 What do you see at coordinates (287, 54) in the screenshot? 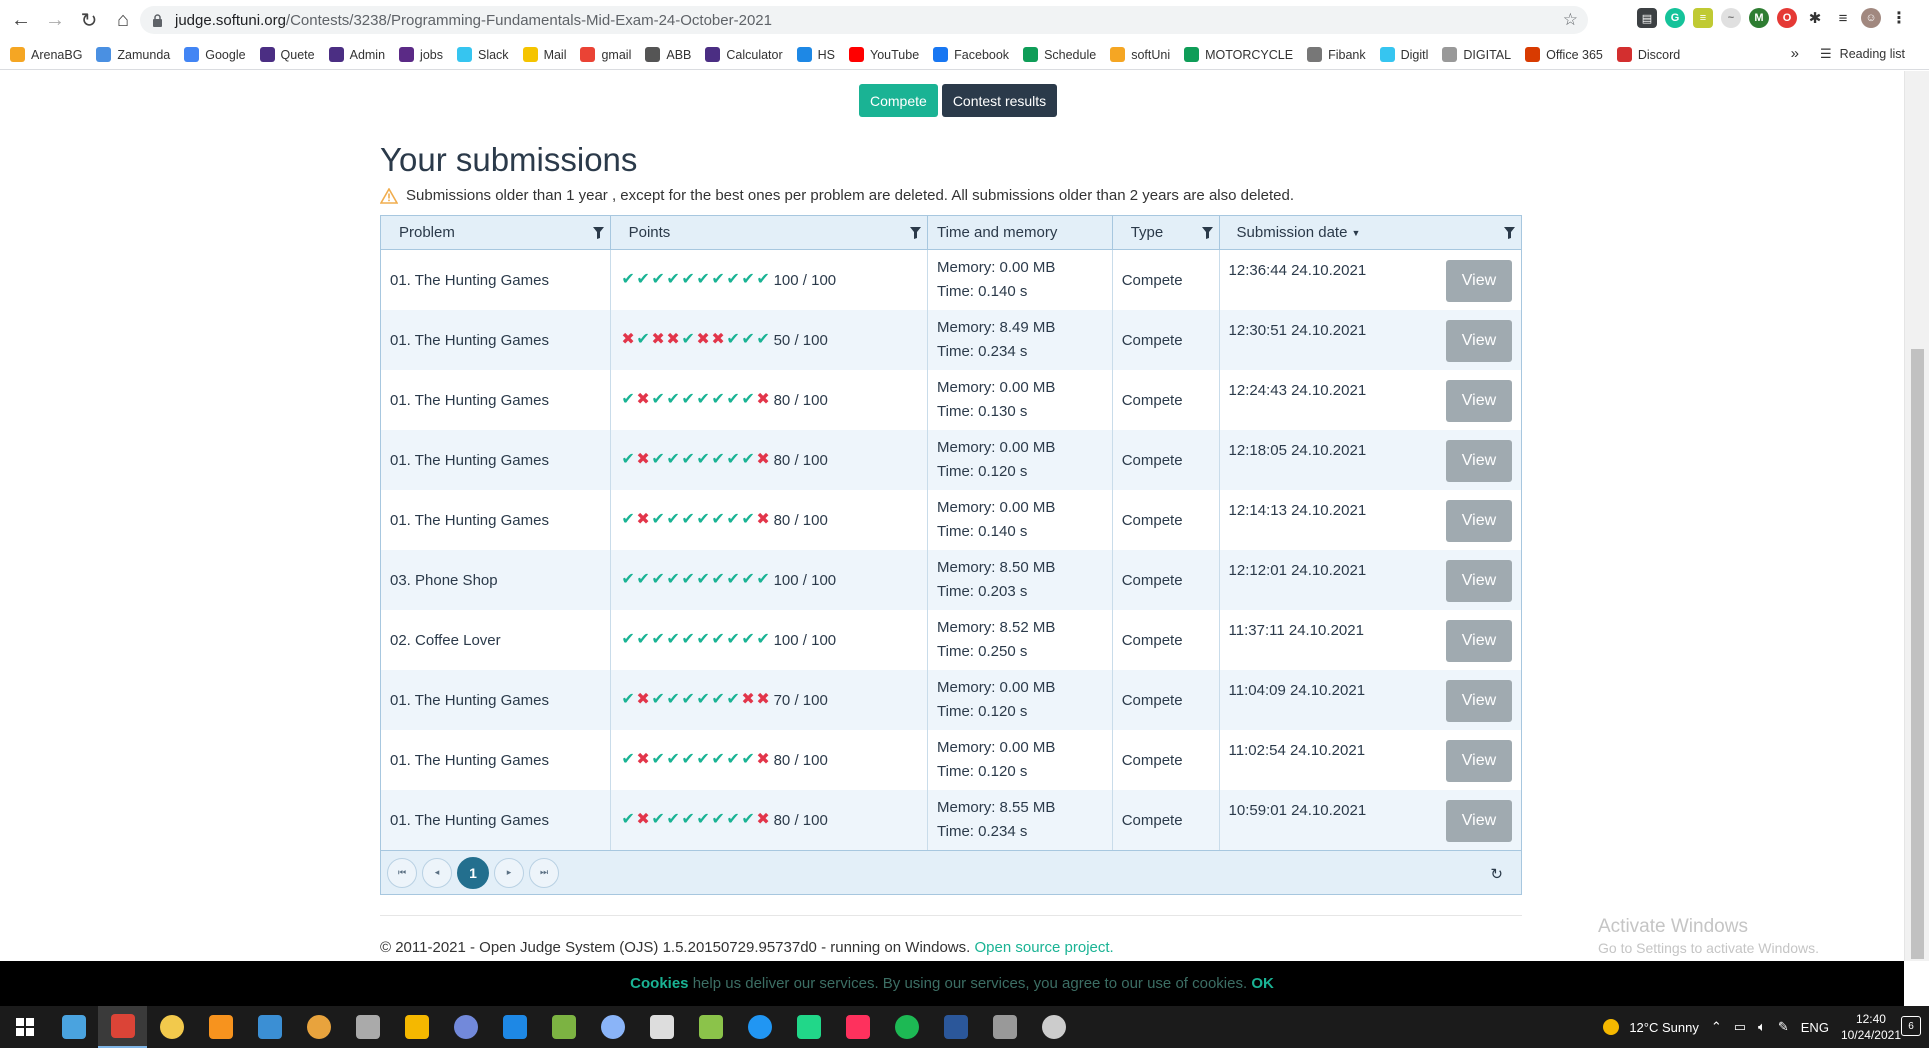
I see `bookmark-item: Quete` at bounding box center [287, 54].